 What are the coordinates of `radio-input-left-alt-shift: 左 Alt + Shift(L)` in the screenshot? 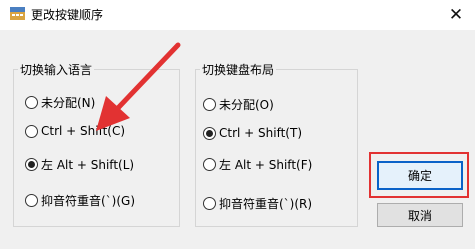 It's located at (79, 164).